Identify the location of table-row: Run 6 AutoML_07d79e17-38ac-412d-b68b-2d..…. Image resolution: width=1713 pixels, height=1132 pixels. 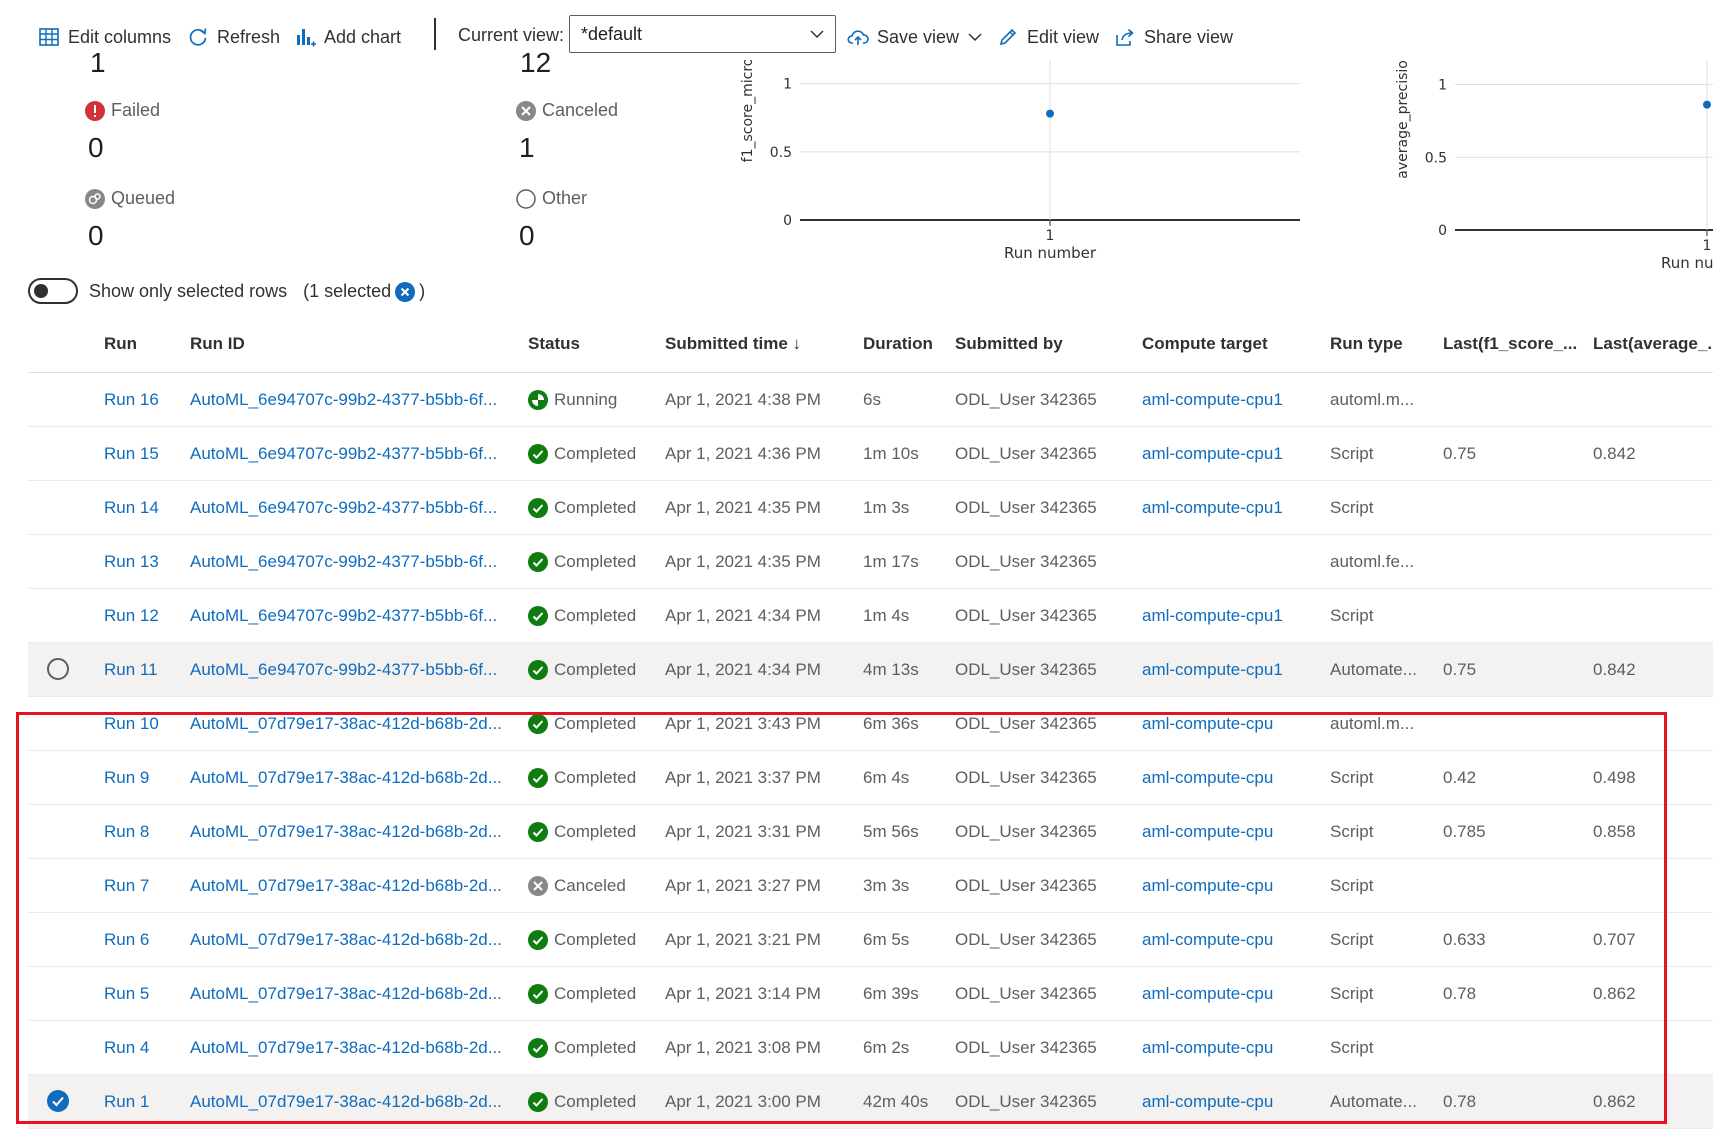
(870, 940).